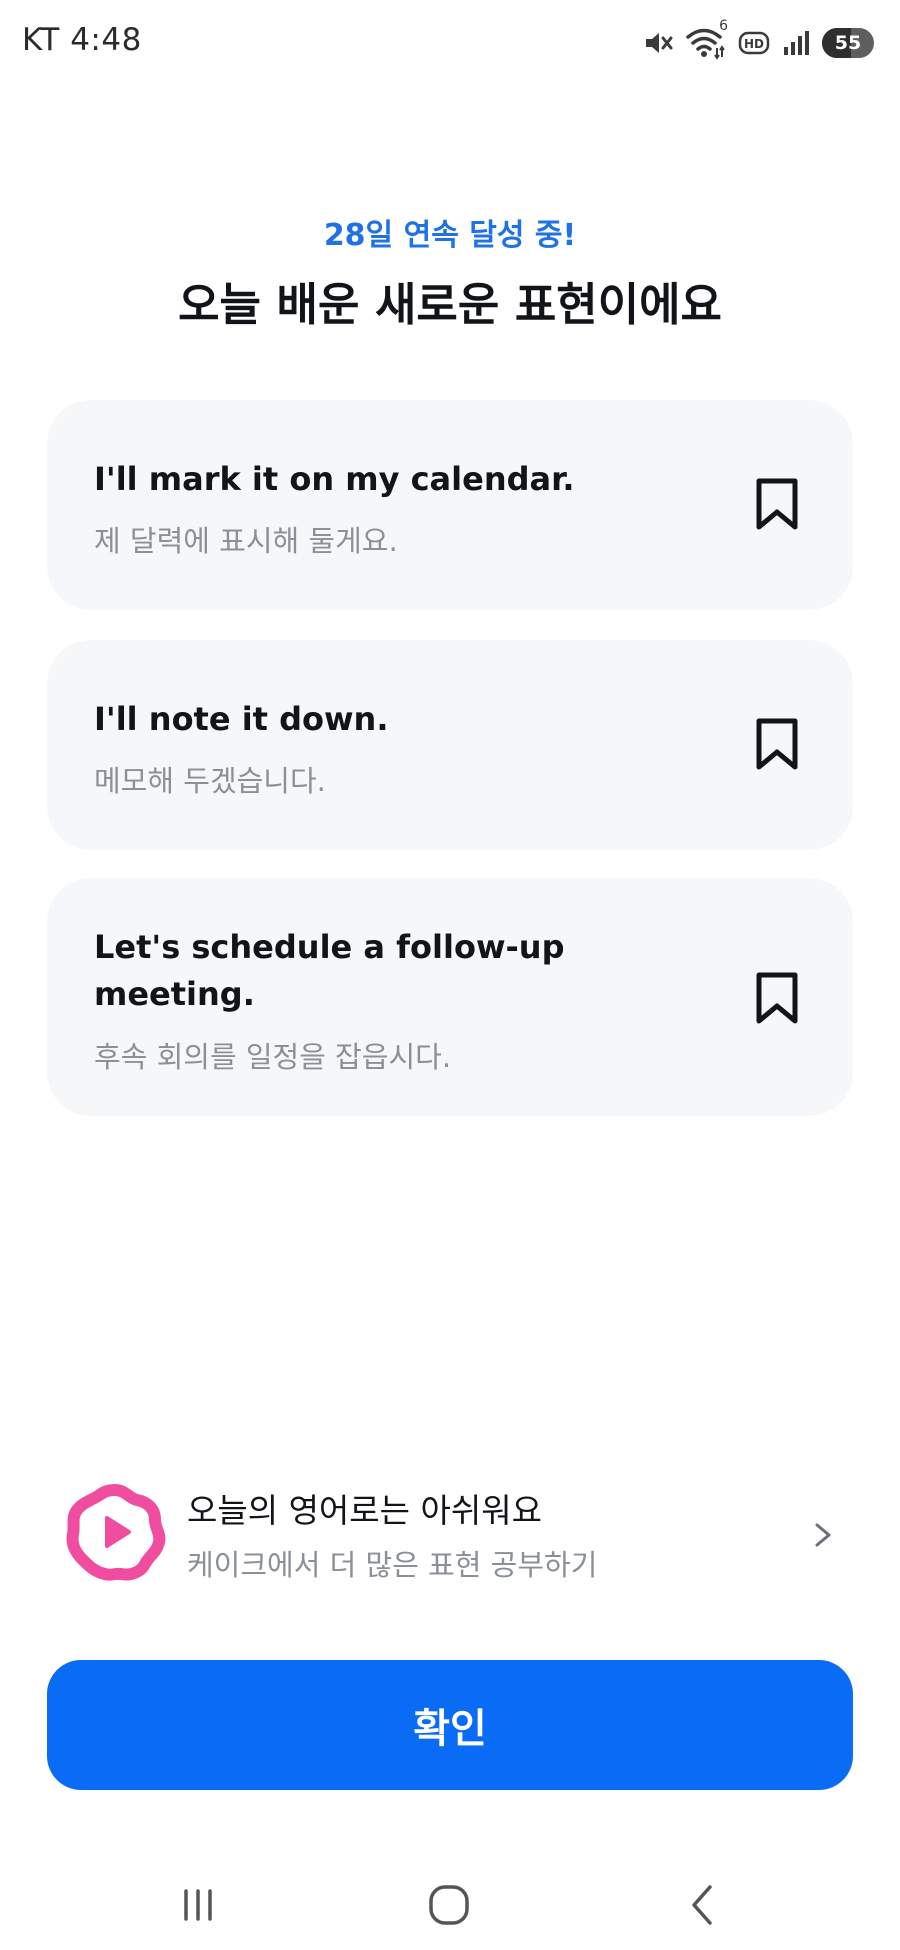  I want to click on expression-english: Let's schedule a follow-up meeting., so click(329, 970).